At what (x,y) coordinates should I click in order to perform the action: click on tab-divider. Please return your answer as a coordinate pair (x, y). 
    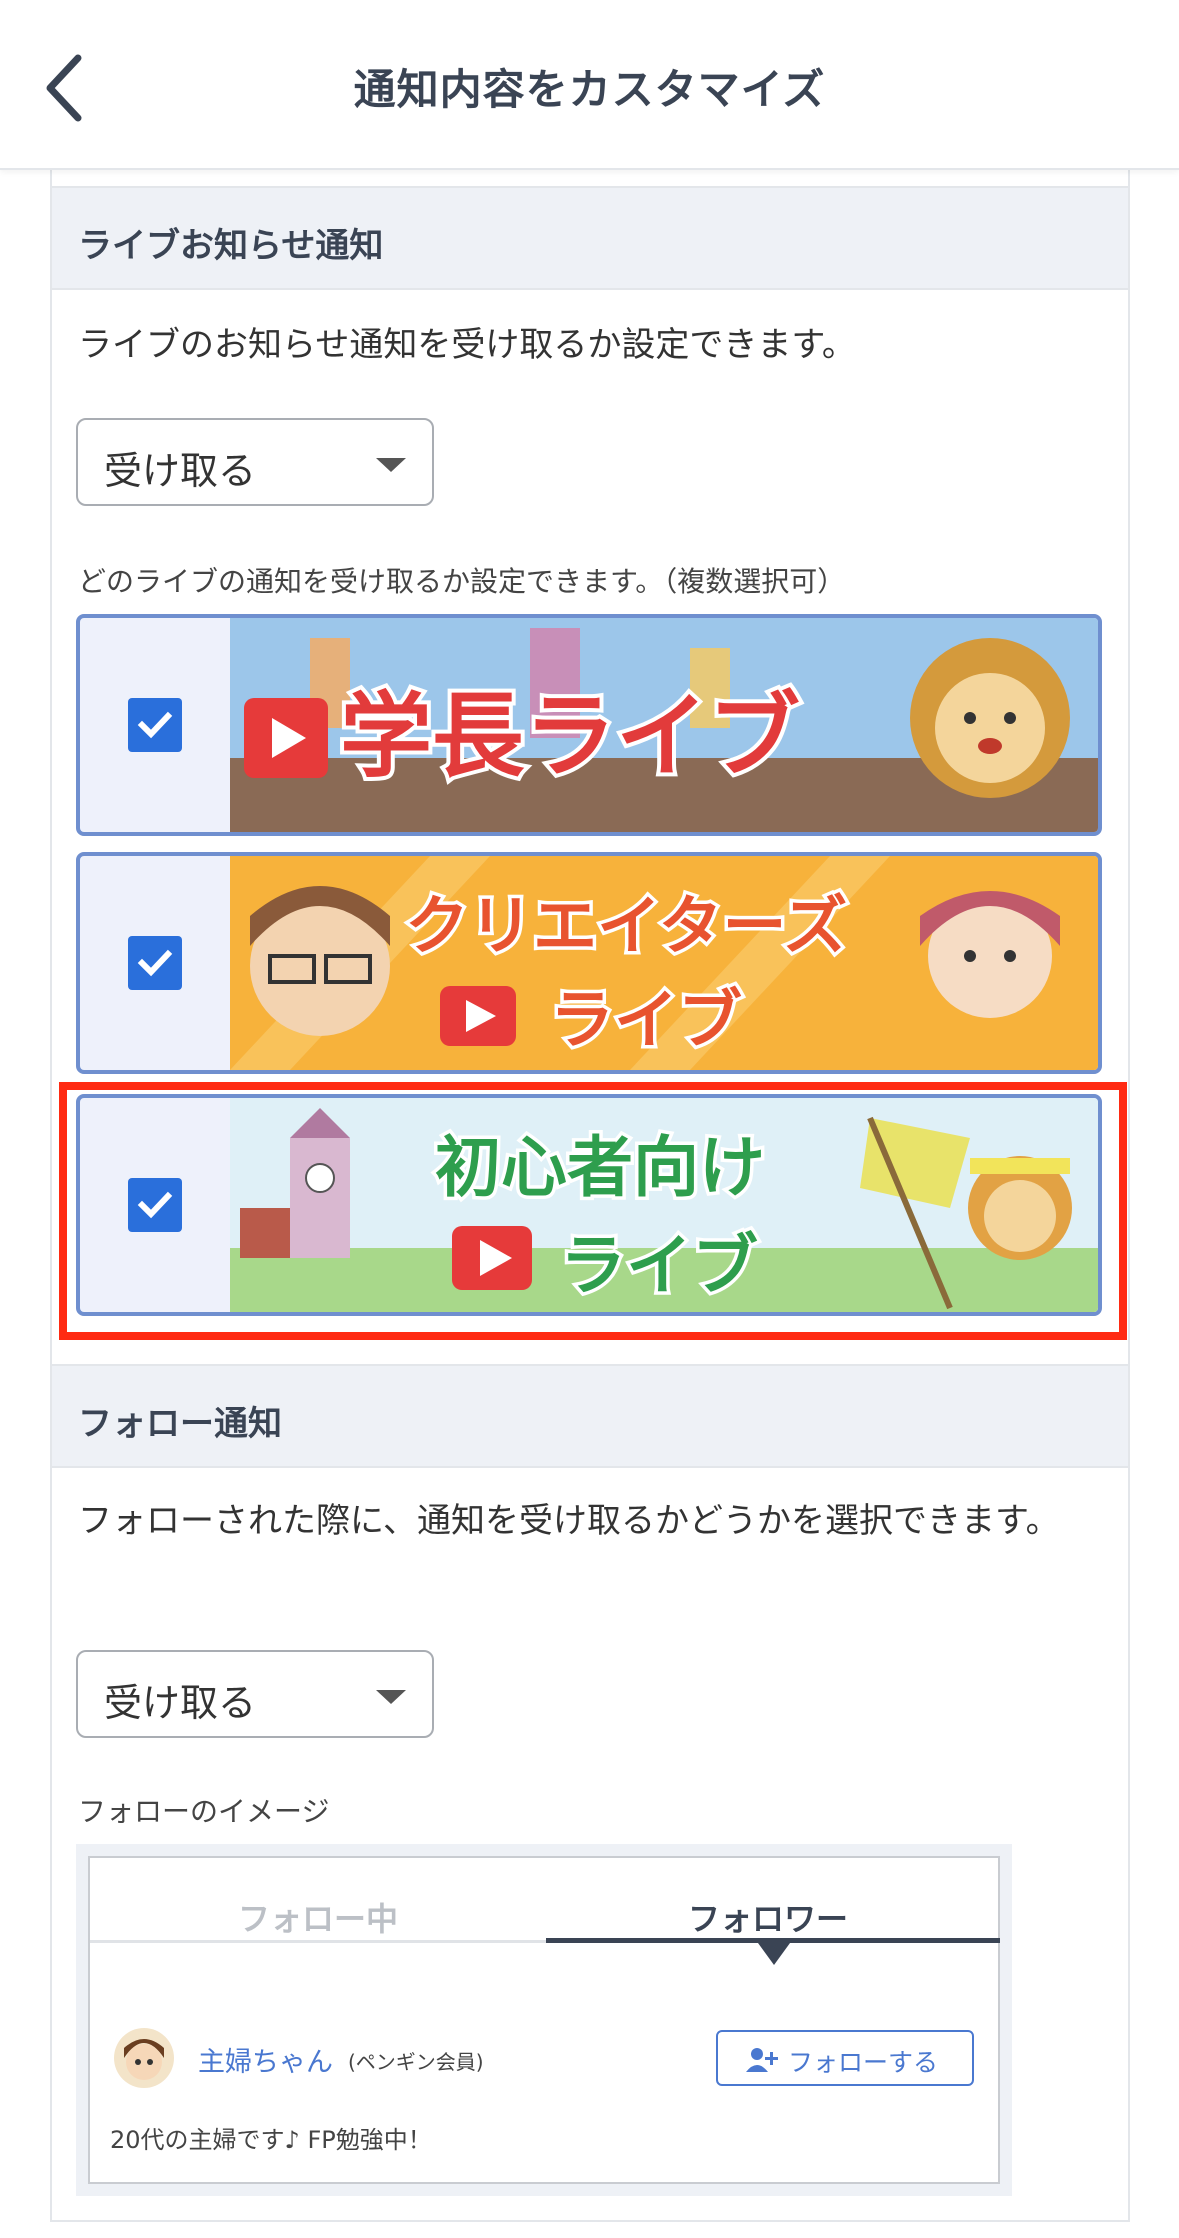
    Looking at the image, I should click on (318, 1941).